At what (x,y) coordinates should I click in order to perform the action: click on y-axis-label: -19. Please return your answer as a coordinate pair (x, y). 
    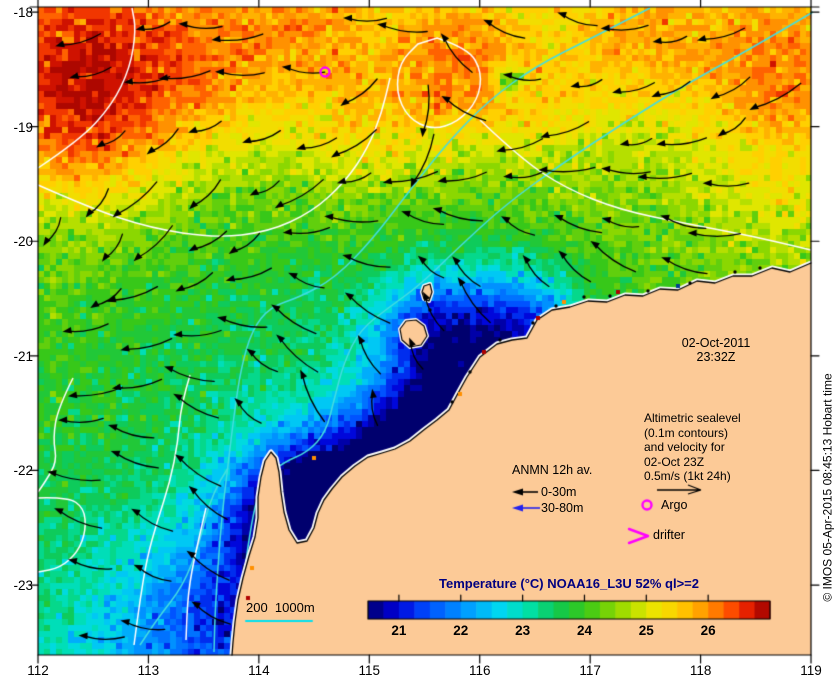
    Looking at the image, I should click on (23, 127).